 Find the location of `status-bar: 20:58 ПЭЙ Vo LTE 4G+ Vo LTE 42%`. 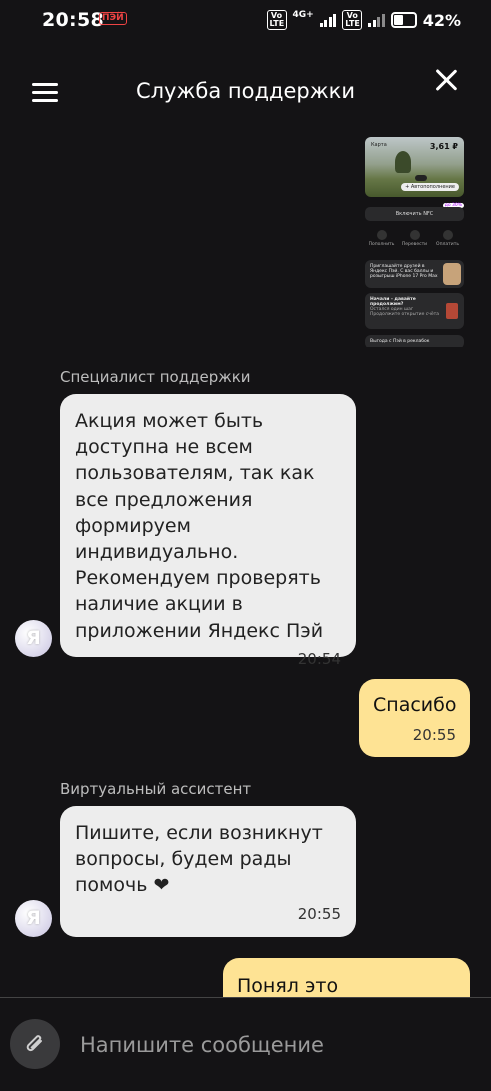

status-bar: 20:58 ПЭЙ Vo LTE 4G+ Vo LTE 42% is located at coordinates (245, 20).